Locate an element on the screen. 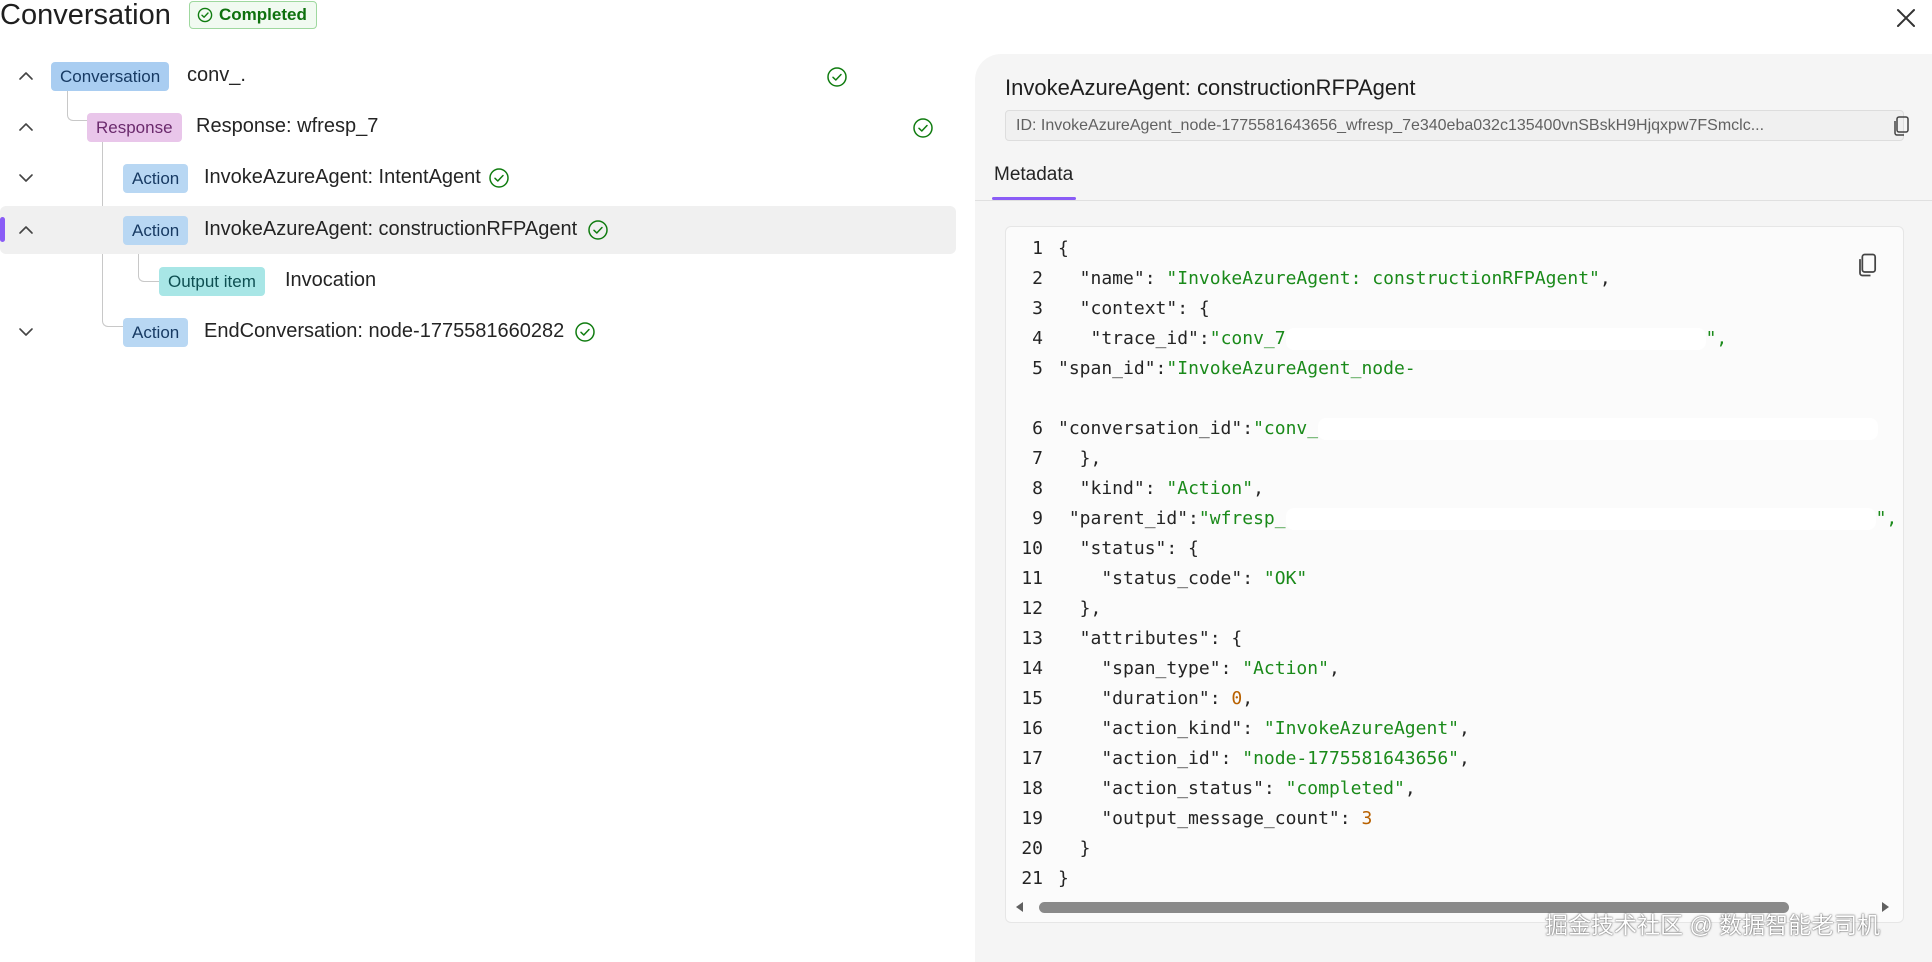  row-label: InvokeAzureAgent: constructionRFPAgent is located at coordinates (391, 229).